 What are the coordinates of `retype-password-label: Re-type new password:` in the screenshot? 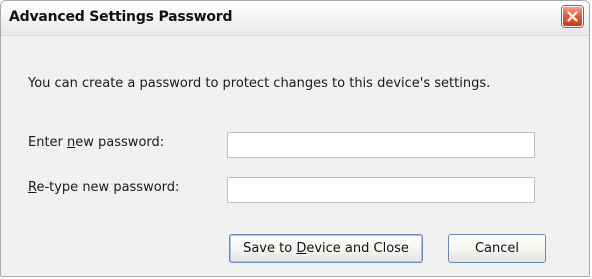 It's located at (104, 187).